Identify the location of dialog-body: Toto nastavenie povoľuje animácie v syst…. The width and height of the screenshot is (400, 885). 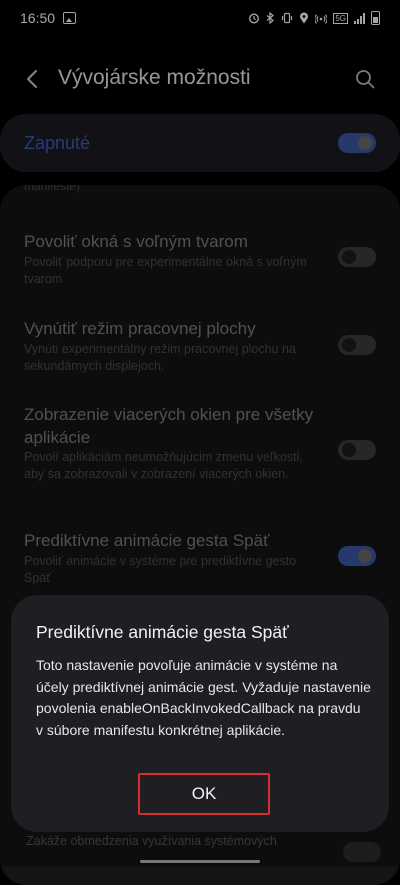
(203, 697).